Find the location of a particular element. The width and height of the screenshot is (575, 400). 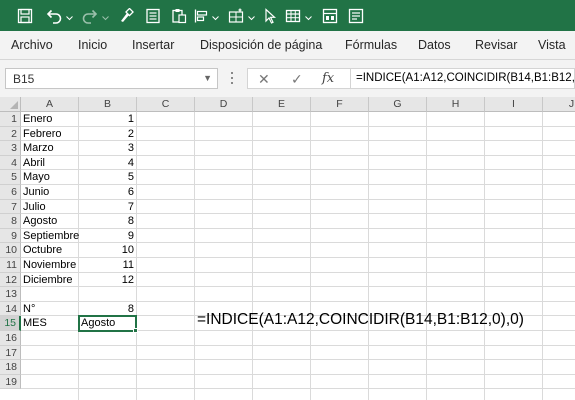

name-box-value: B15 is located at coordinates (24, 79).